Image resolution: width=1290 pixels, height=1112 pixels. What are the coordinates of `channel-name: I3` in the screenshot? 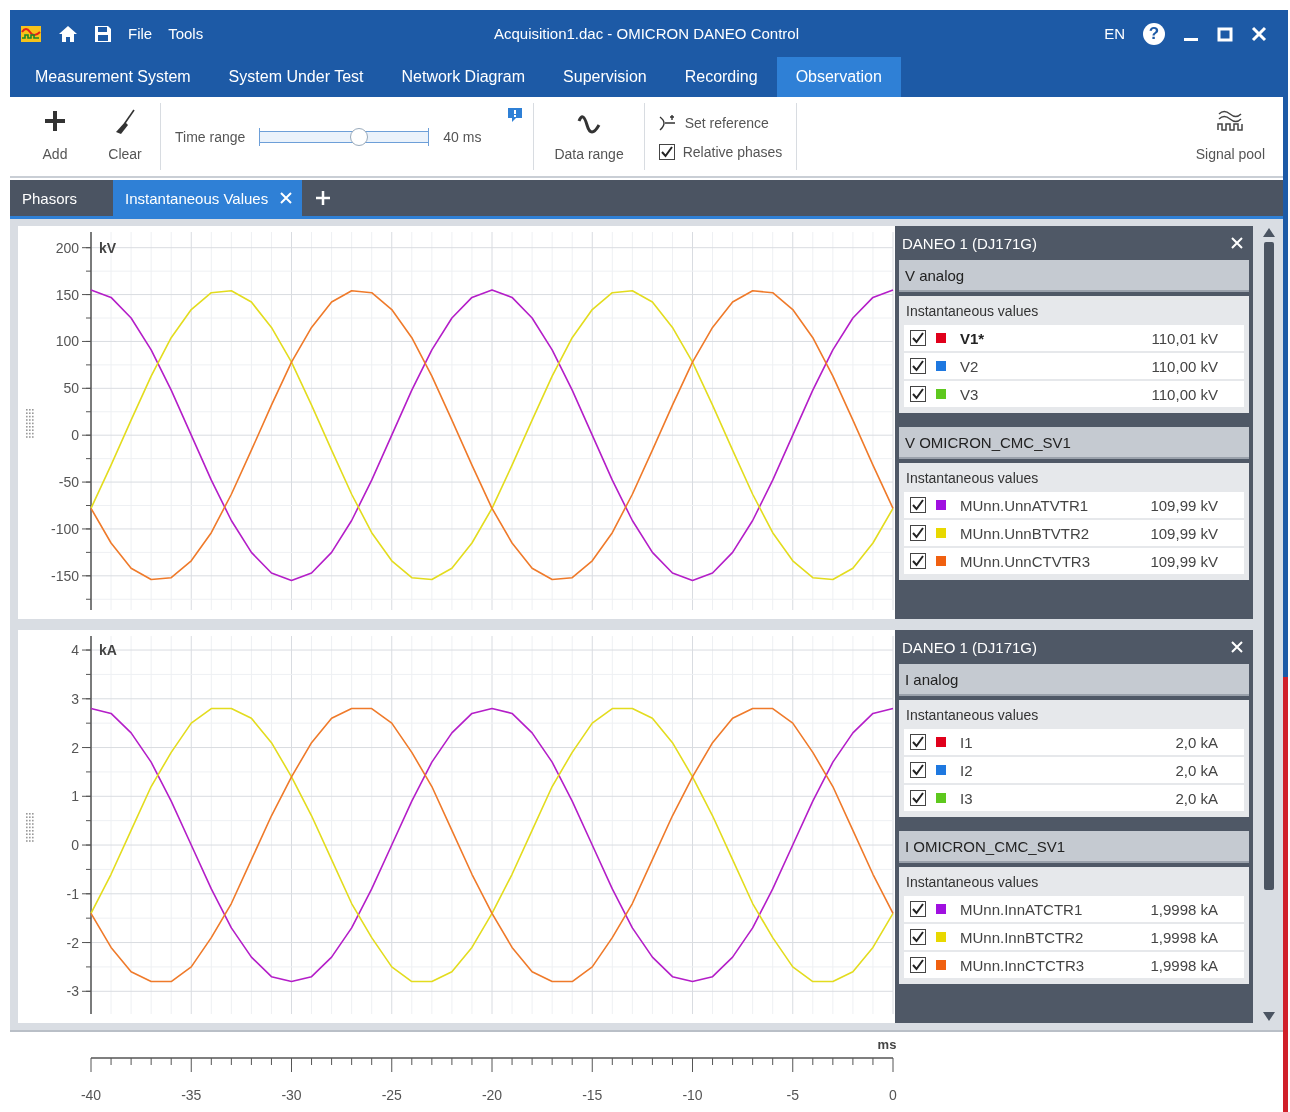 It's located at (966, 798).